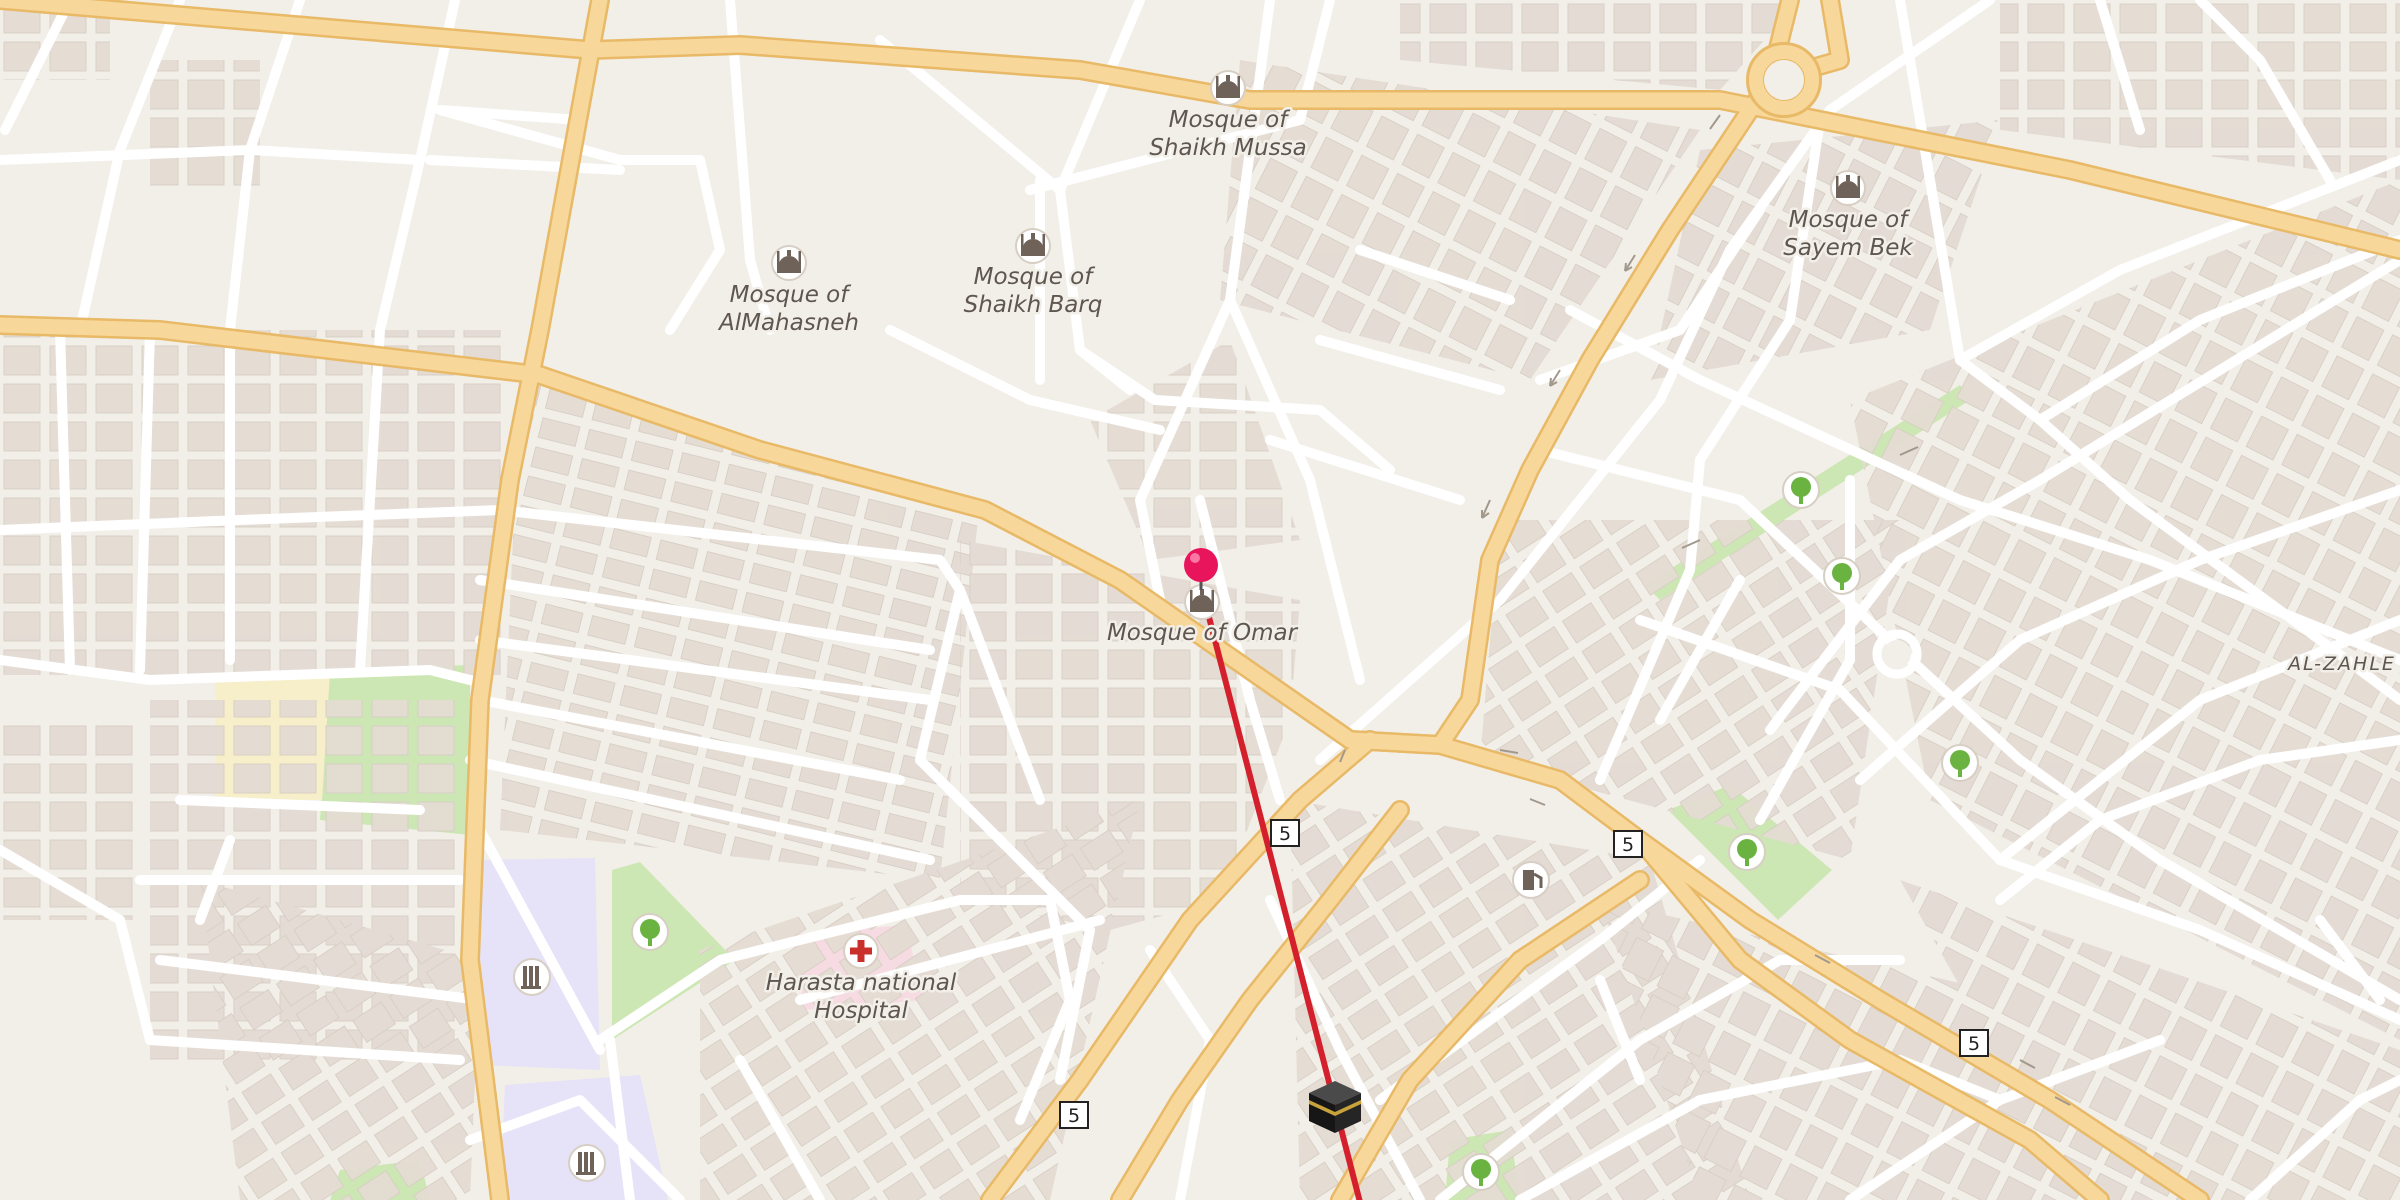 The image size is (2400, 1200). Describe the element at coordinates (1531, 880) in the screenshot. I see `fuel-station-icon` at that location.